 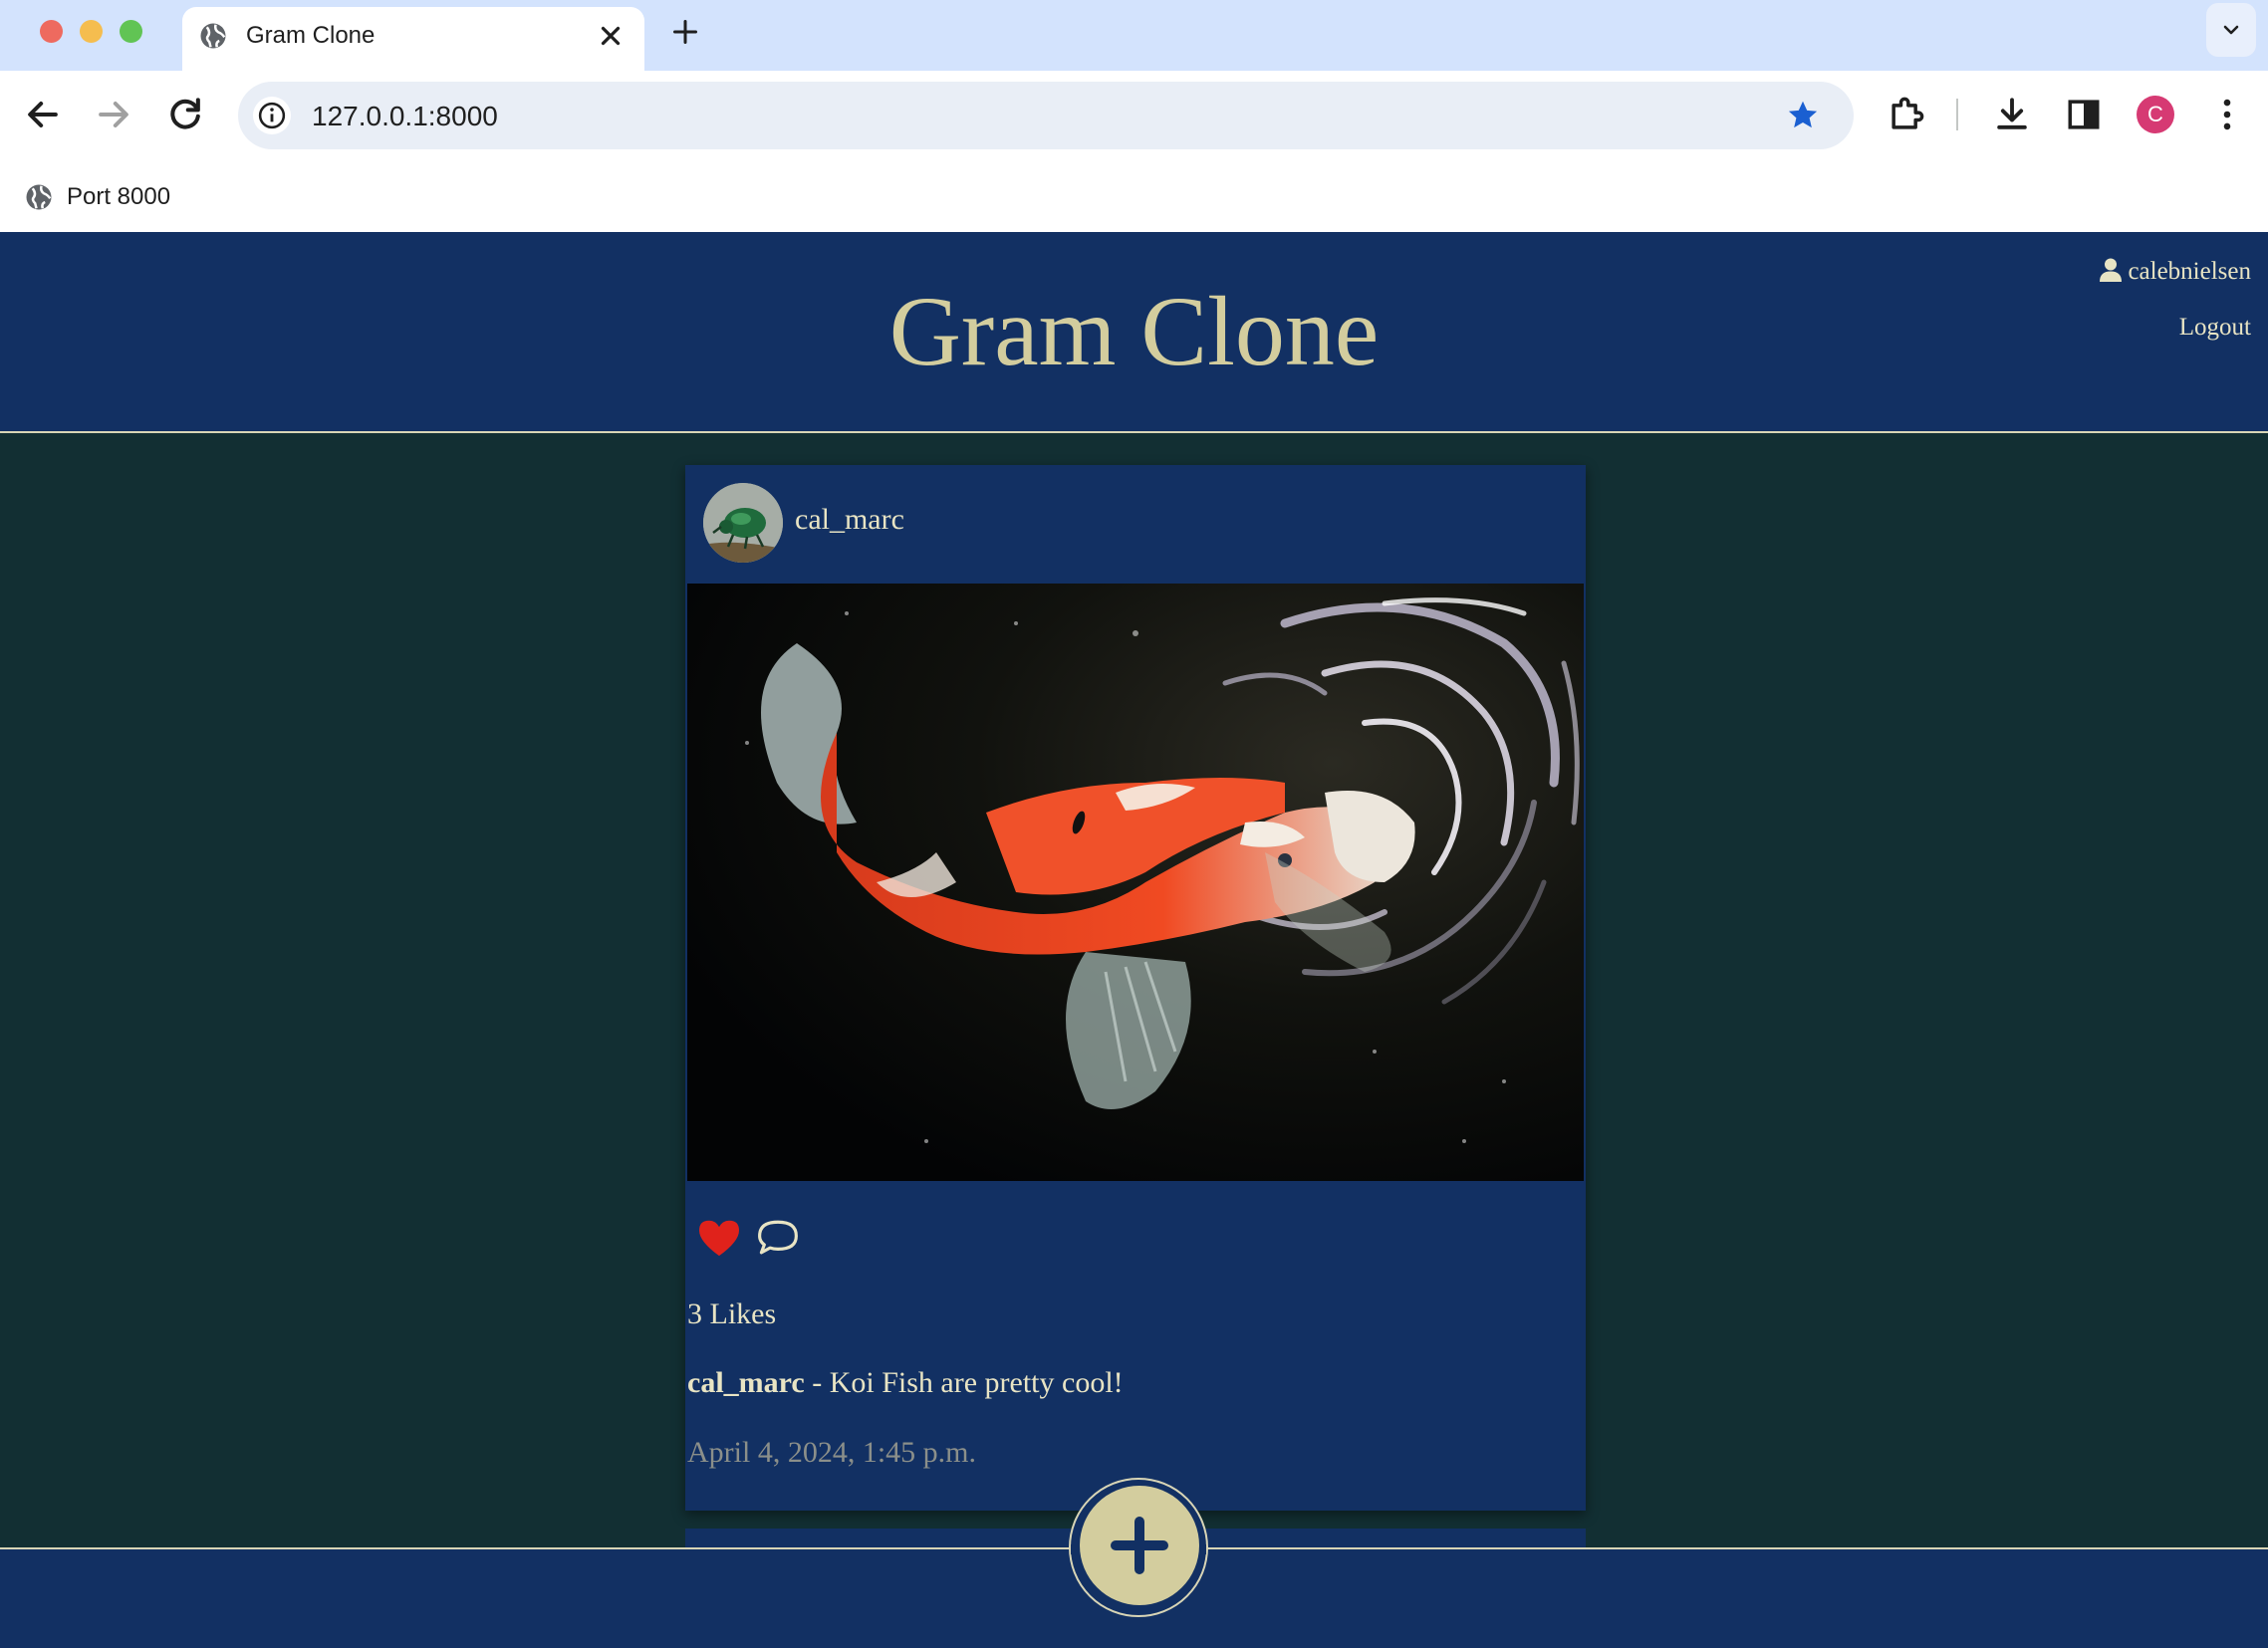 What do you see at coordinates (131, 31) in the screenshot?
I see `window-maximize-button` at bounding box center [131, 31].